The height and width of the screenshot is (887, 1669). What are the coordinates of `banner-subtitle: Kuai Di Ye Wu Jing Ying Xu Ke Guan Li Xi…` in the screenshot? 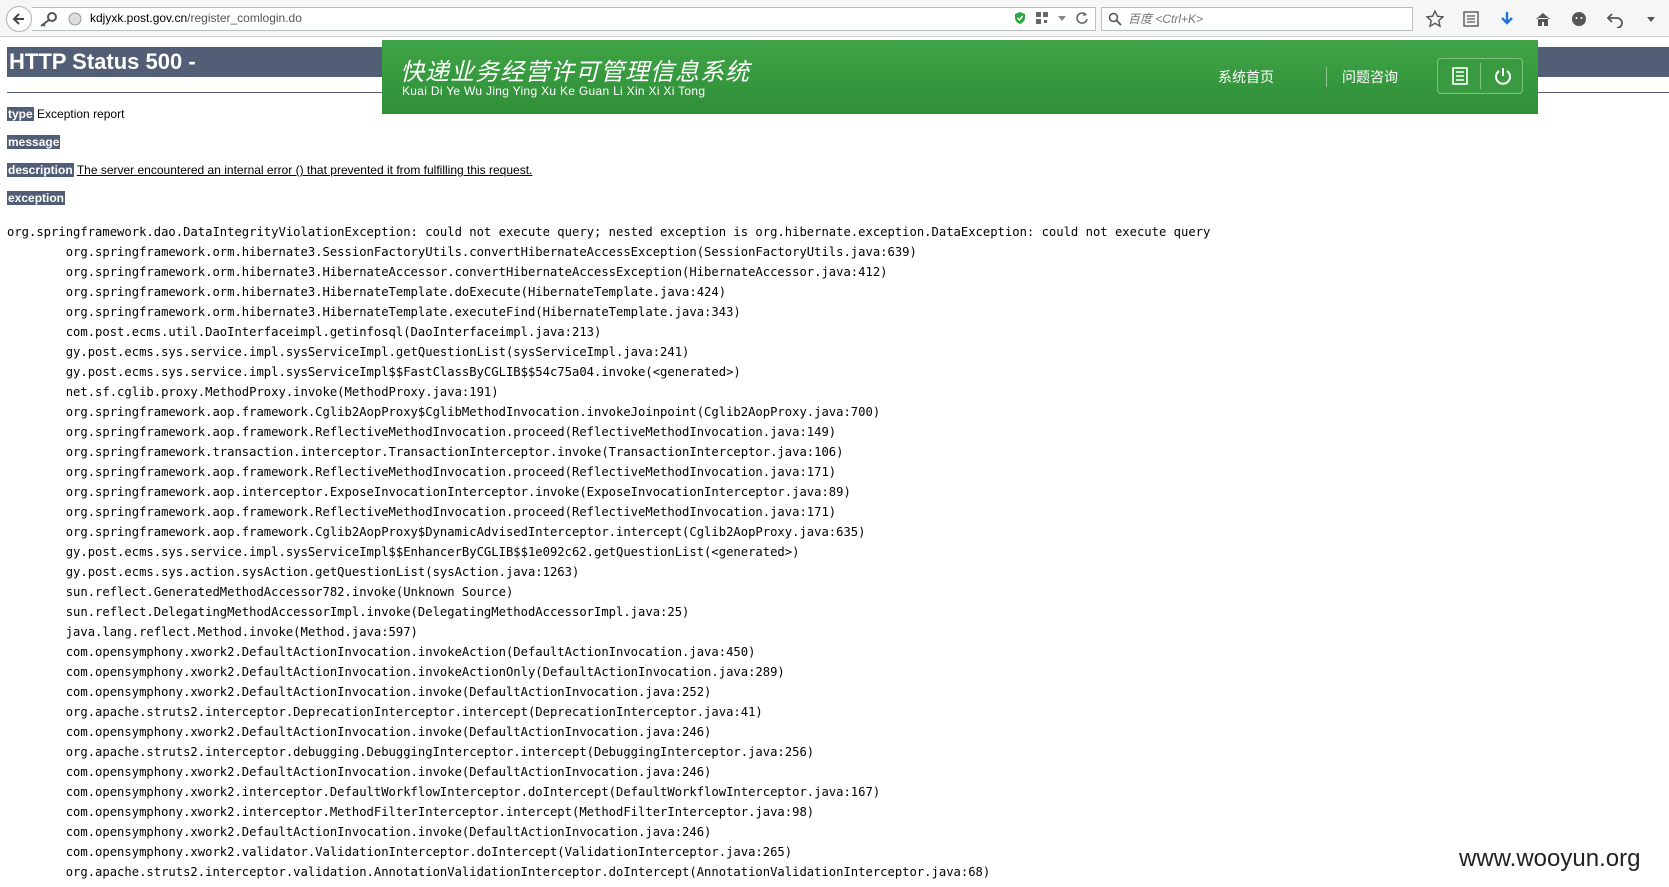 It's located at (554, 91).